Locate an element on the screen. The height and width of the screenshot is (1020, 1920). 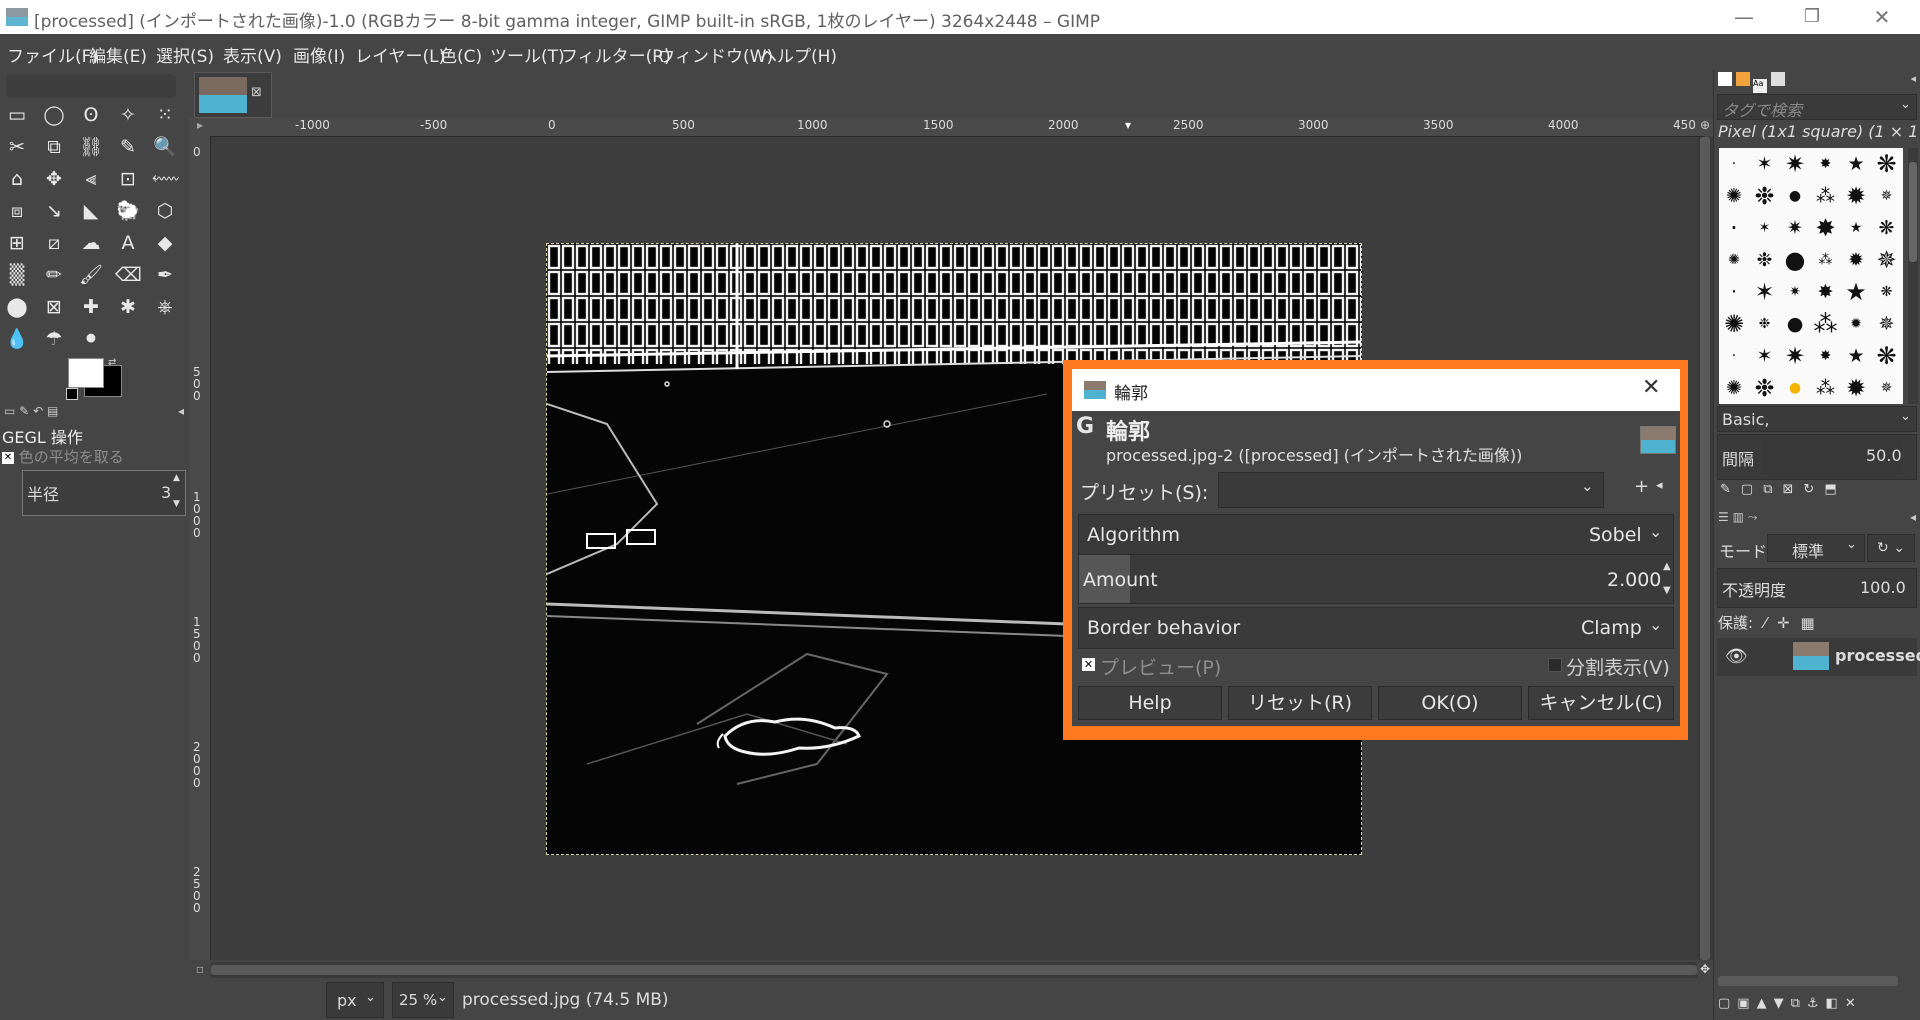
tool-button: ⚫ is located at coordinates (91, 339).